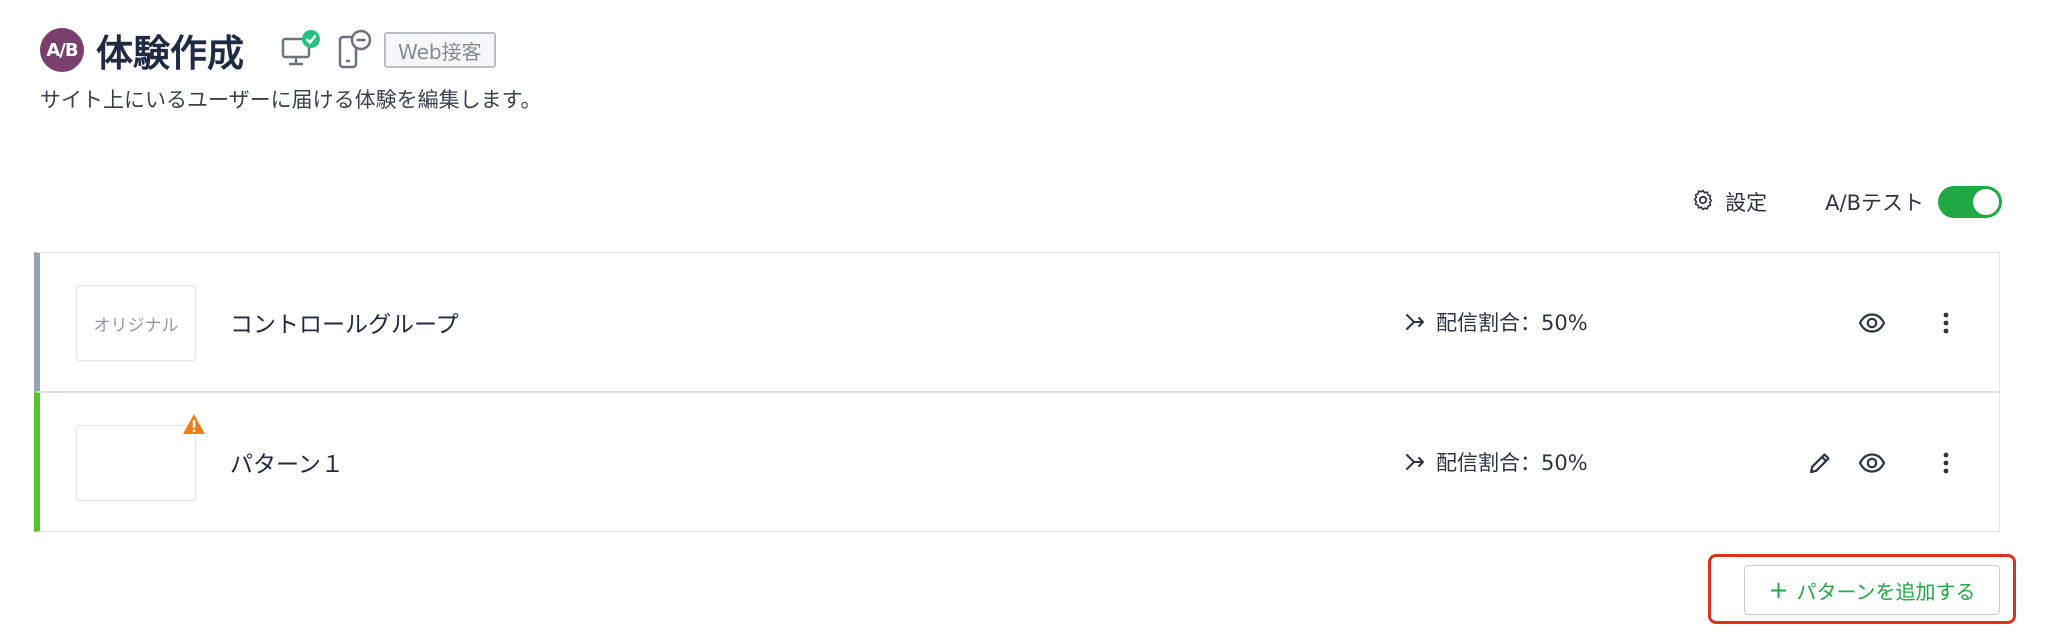 This screenshot has height=640, width=2048. Describe the element at coordinates (301, 50) in the screenshot. I see `desktop-check-icon` at that location.